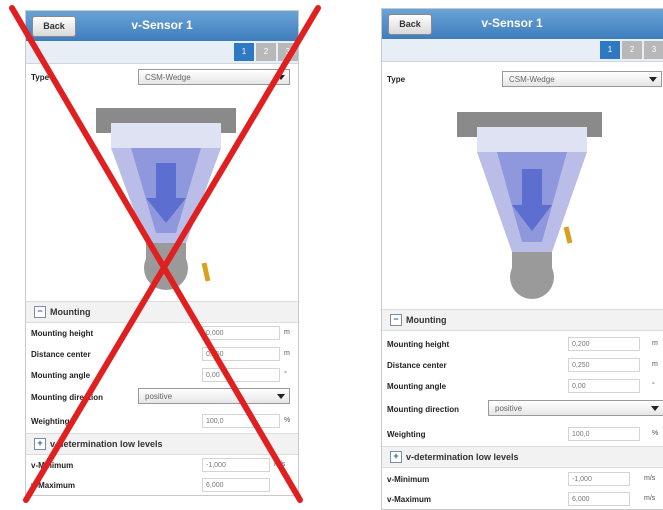 The width and height of the screenshot is (663, 510). What do you see at coordinates (610, 50) in the screenshot?
I see `page-tab-1: 1` at bounding box center [610, 50].